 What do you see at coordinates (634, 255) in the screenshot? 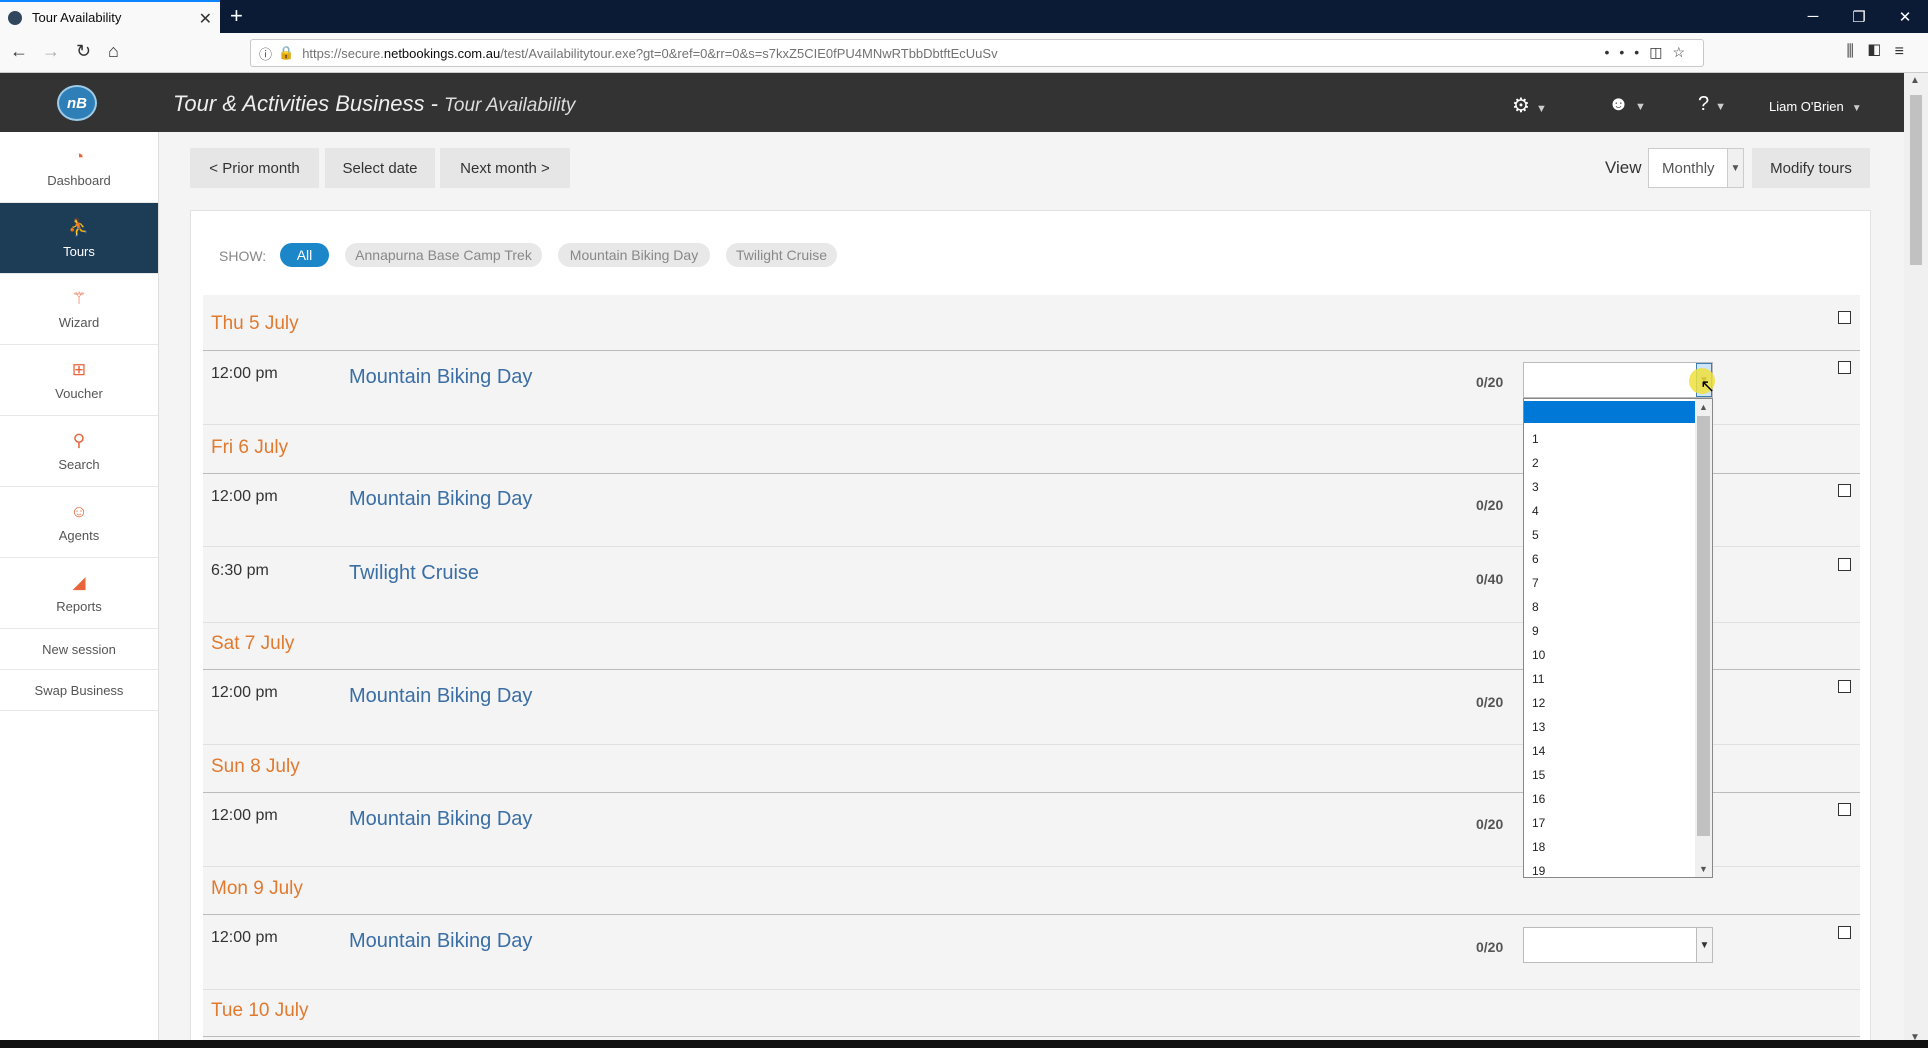
I see `filter-chip-mountain-biking: Mountain Biking Day` at bounding box center [634, 255].